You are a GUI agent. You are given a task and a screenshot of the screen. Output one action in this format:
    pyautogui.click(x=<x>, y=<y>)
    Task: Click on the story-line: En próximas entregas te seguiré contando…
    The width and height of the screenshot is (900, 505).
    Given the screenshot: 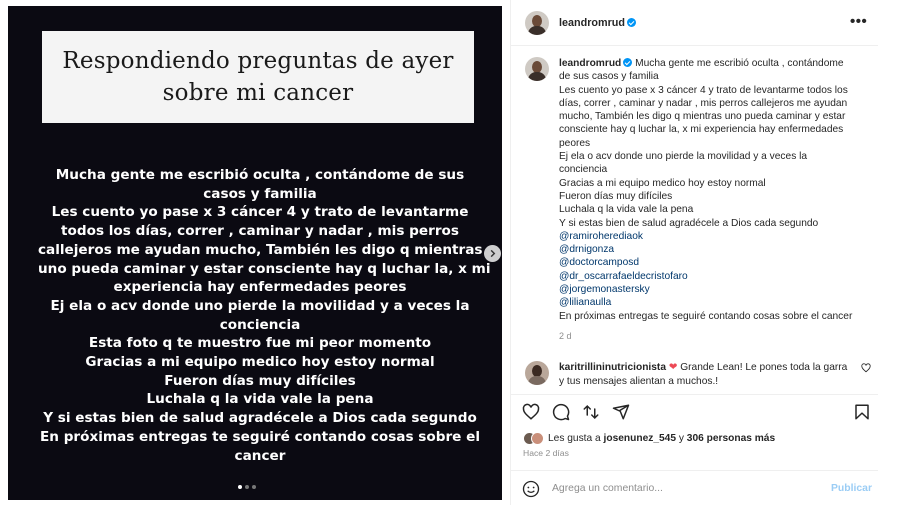 What is the action you would take?
    pyautogui.click(x=260, y=436)
    